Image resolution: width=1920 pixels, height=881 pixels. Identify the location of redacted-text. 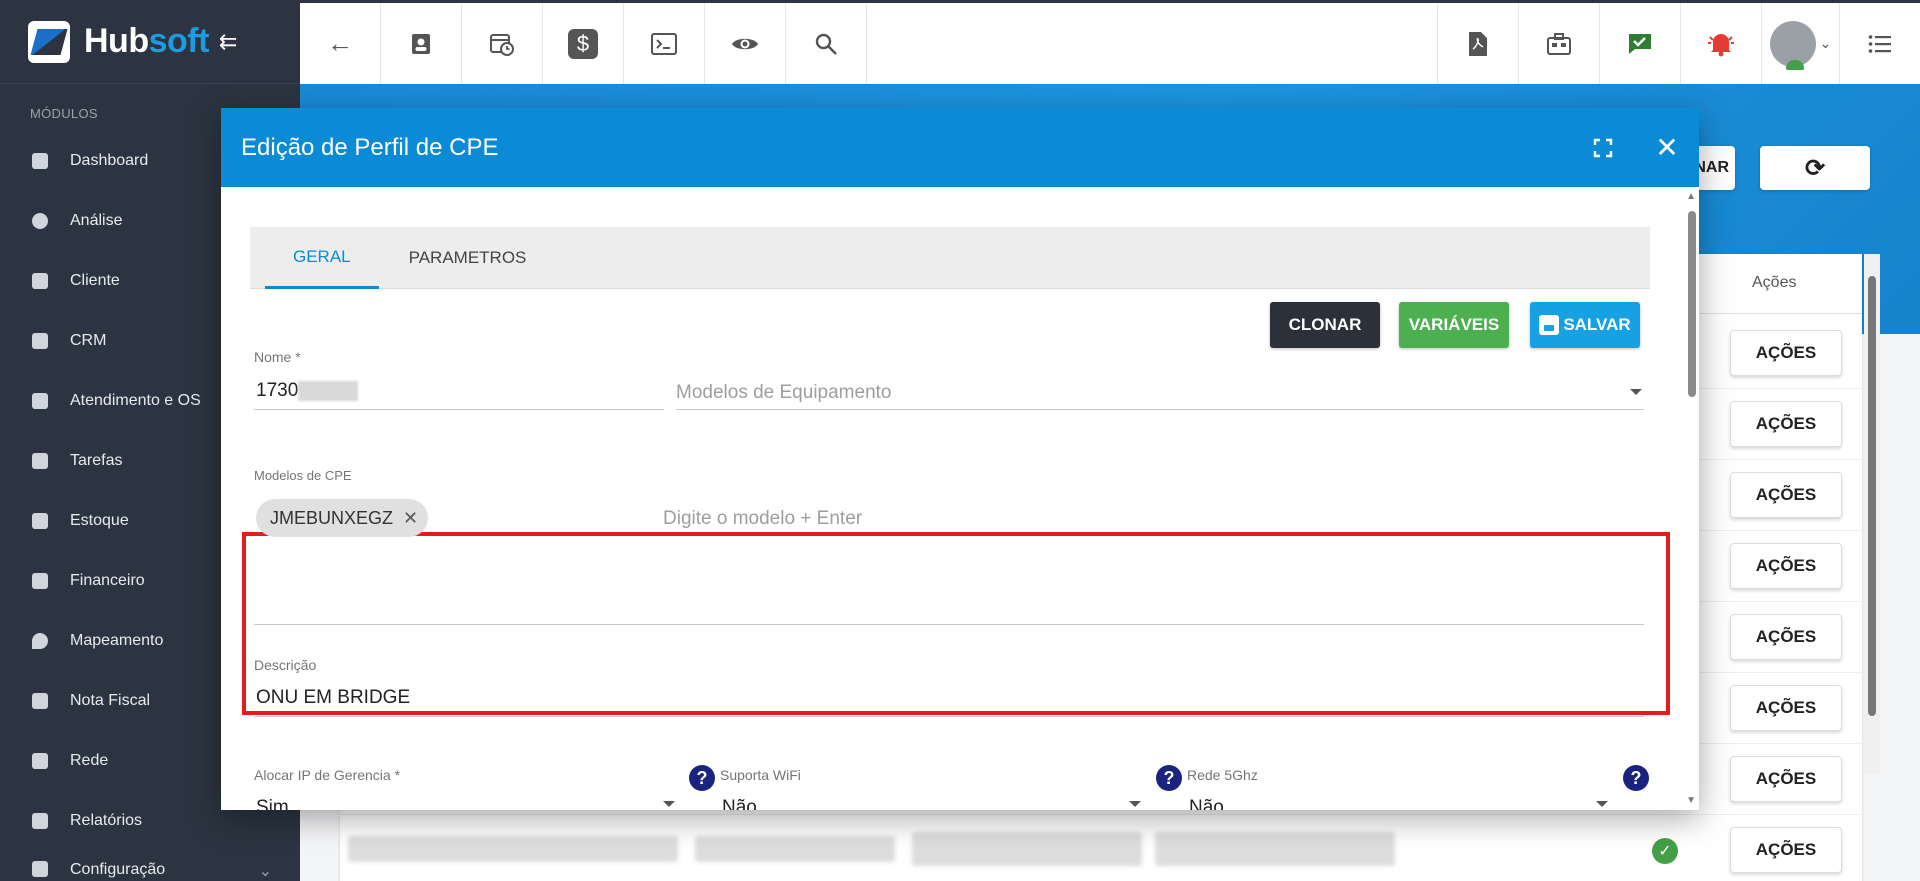
(328, 390).